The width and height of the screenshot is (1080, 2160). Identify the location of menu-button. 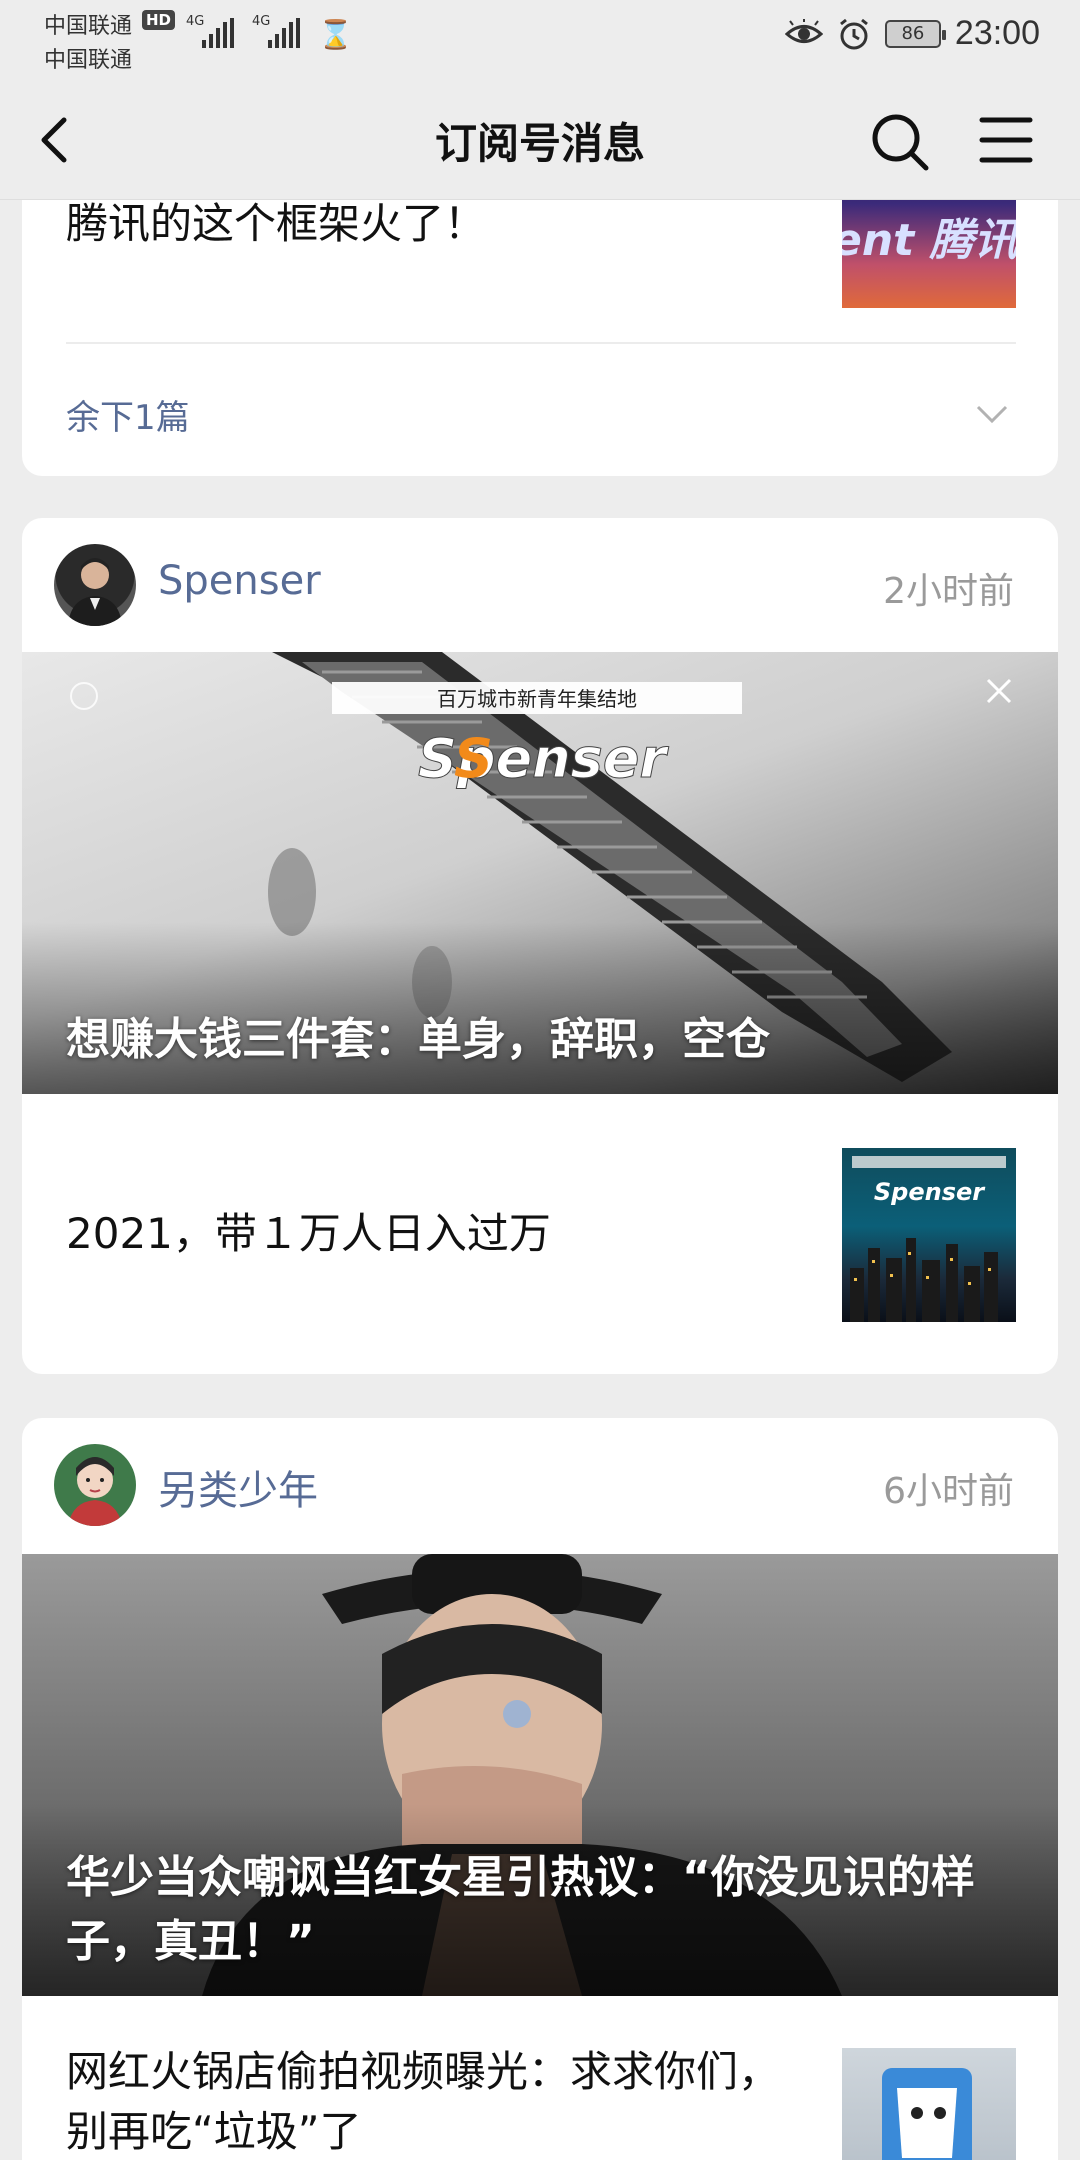
(1006, 140).